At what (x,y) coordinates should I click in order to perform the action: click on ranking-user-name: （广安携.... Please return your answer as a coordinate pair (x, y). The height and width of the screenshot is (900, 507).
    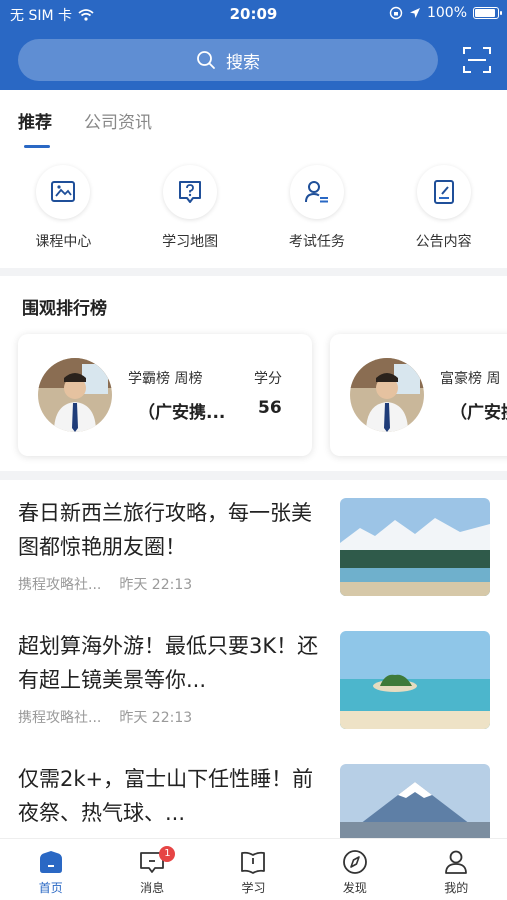
    Looking at the image, I should click on (182, 413).